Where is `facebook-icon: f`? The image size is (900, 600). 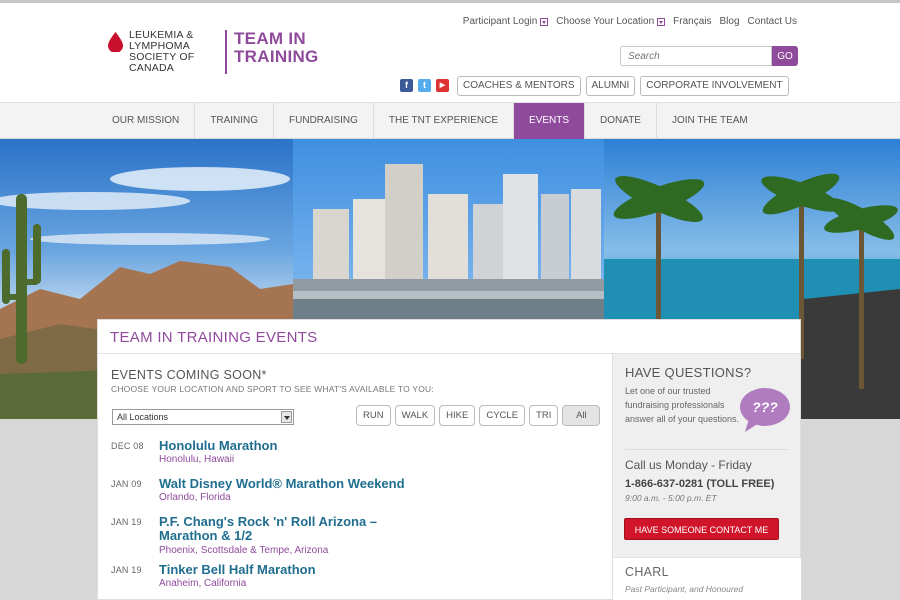
facebook-icon: f is located at coordinates (406, 85).